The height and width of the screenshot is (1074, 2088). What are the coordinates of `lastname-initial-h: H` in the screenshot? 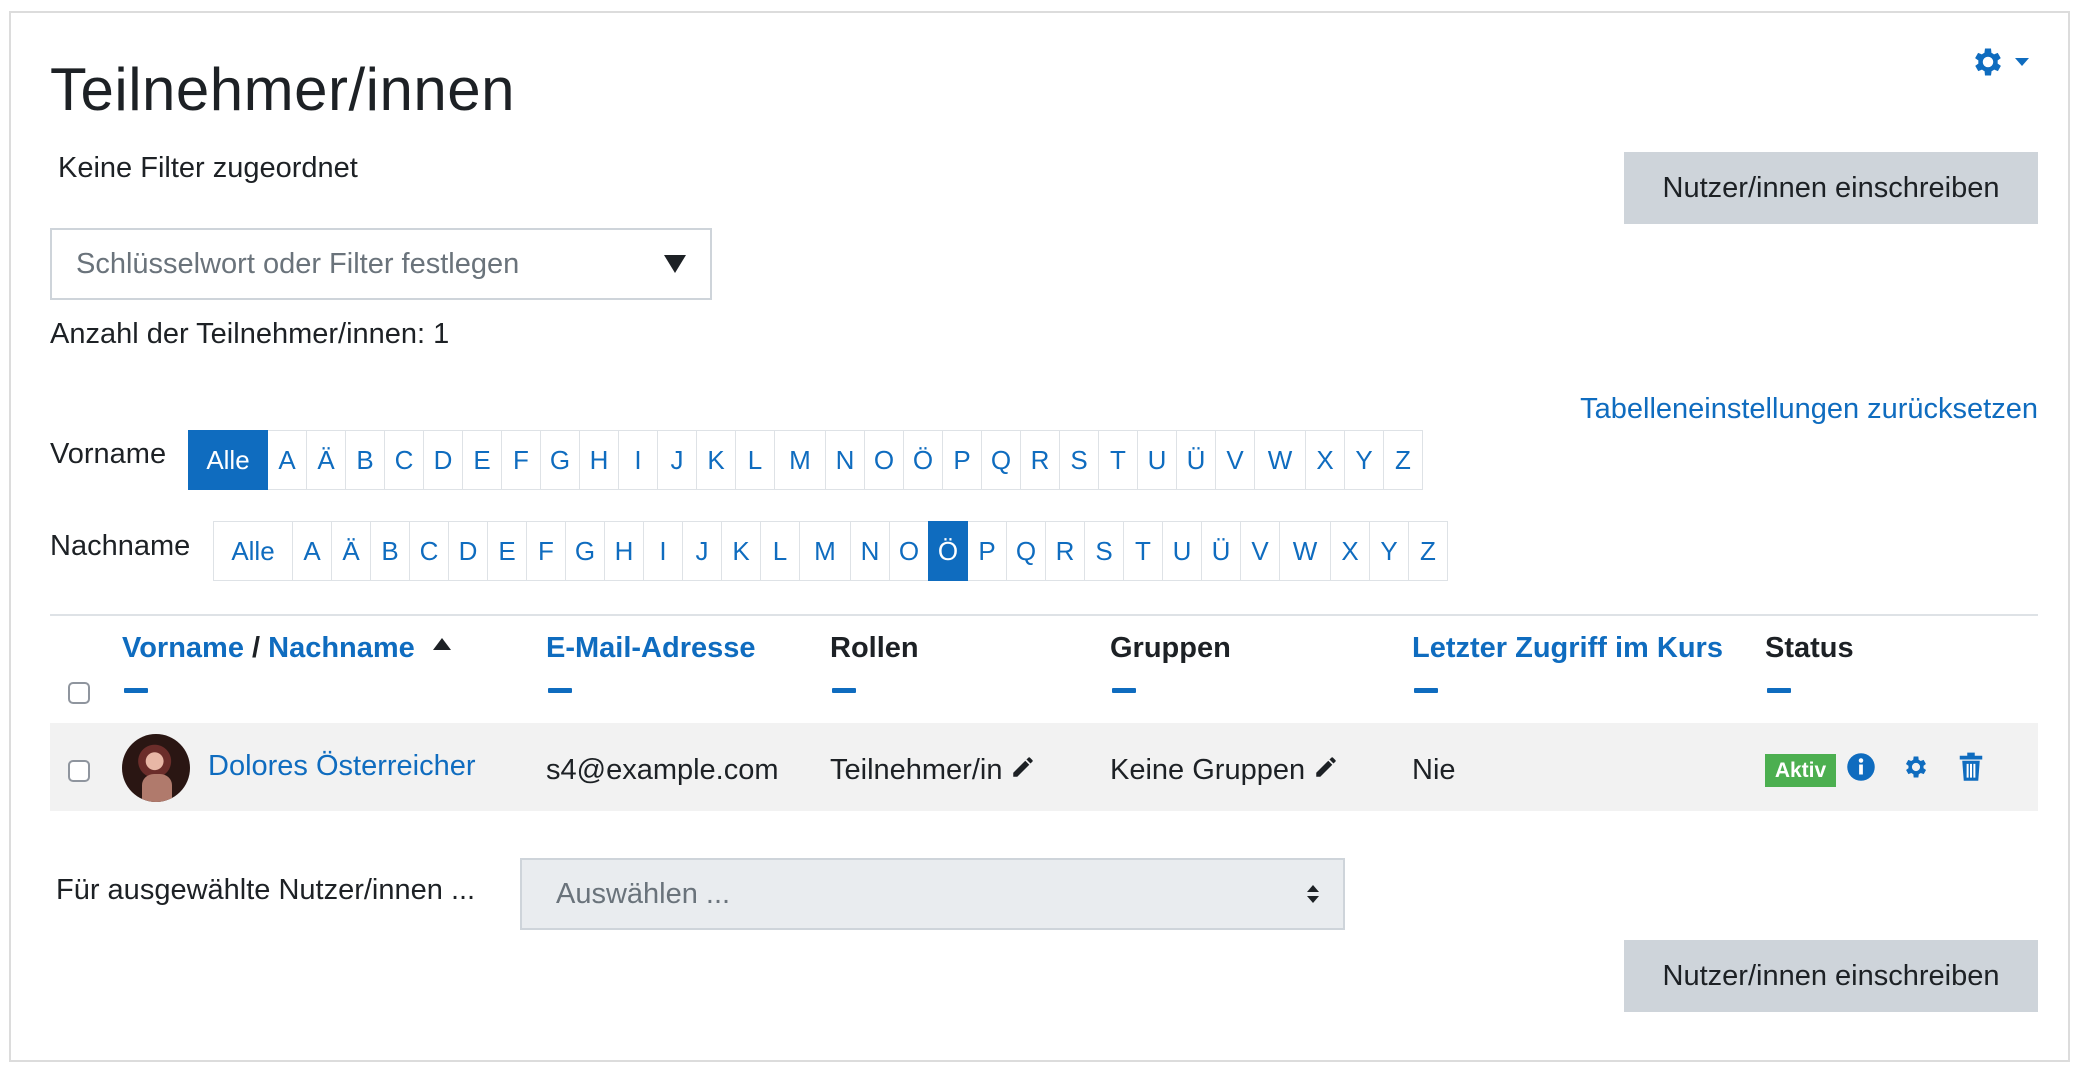 It's located at (624, 551).